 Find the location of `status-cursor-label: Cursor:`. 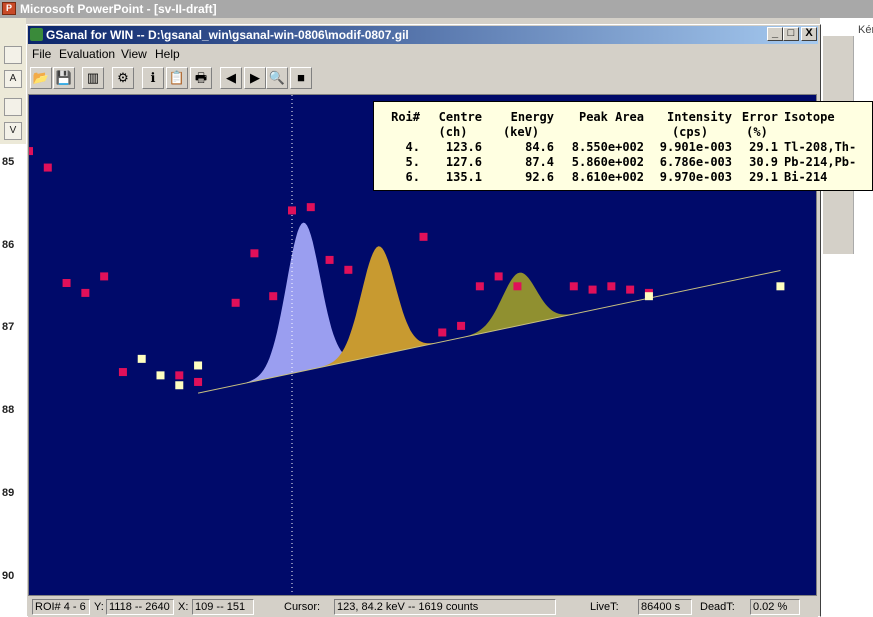

status-cursor-label: Cursor: is located at coordinates (302, 607).